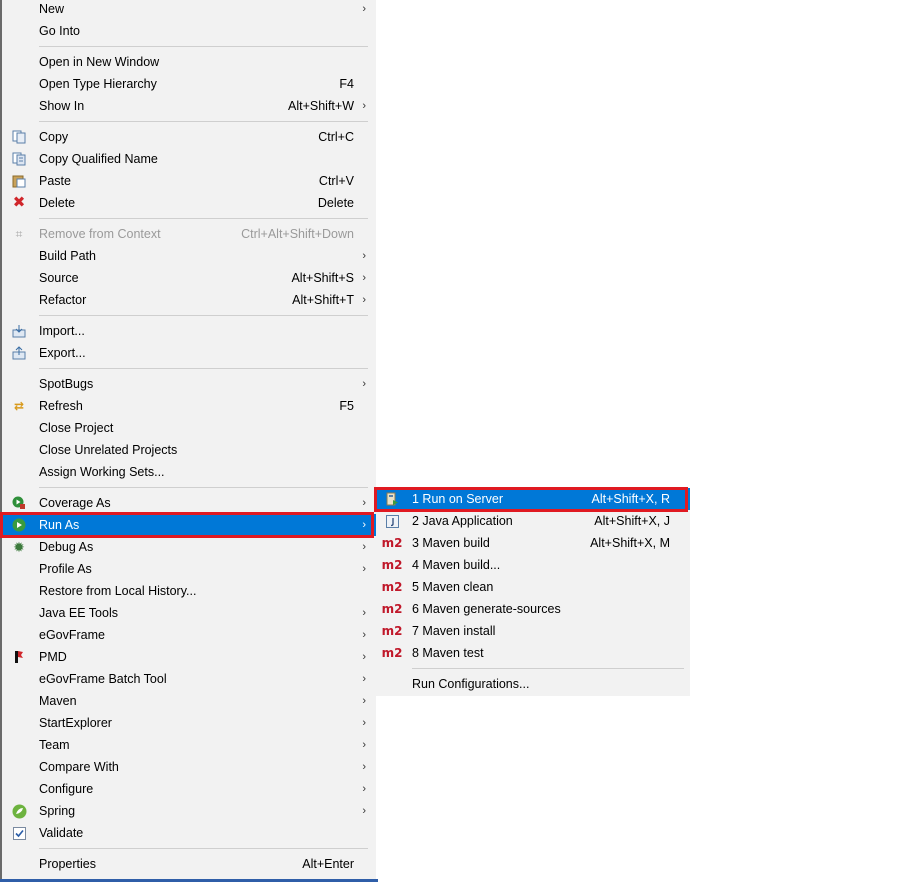  Describe the element at coordinates (189, 679) in the screenshot. I see `menu-item-egovframe-batch-tool: eGovFrame Batch Tool ›` at that location.